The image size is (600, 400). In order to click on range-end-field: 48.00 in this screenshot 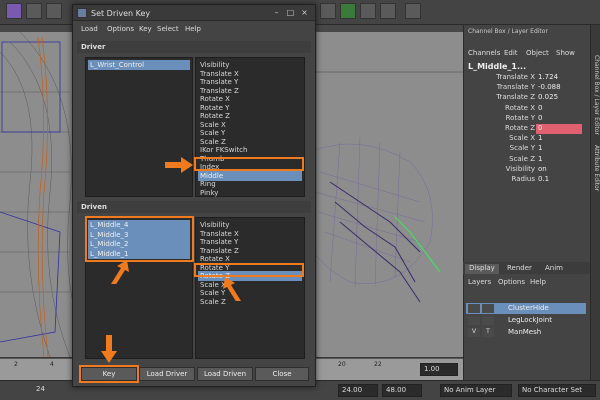, I will do `click(402, 390)`.